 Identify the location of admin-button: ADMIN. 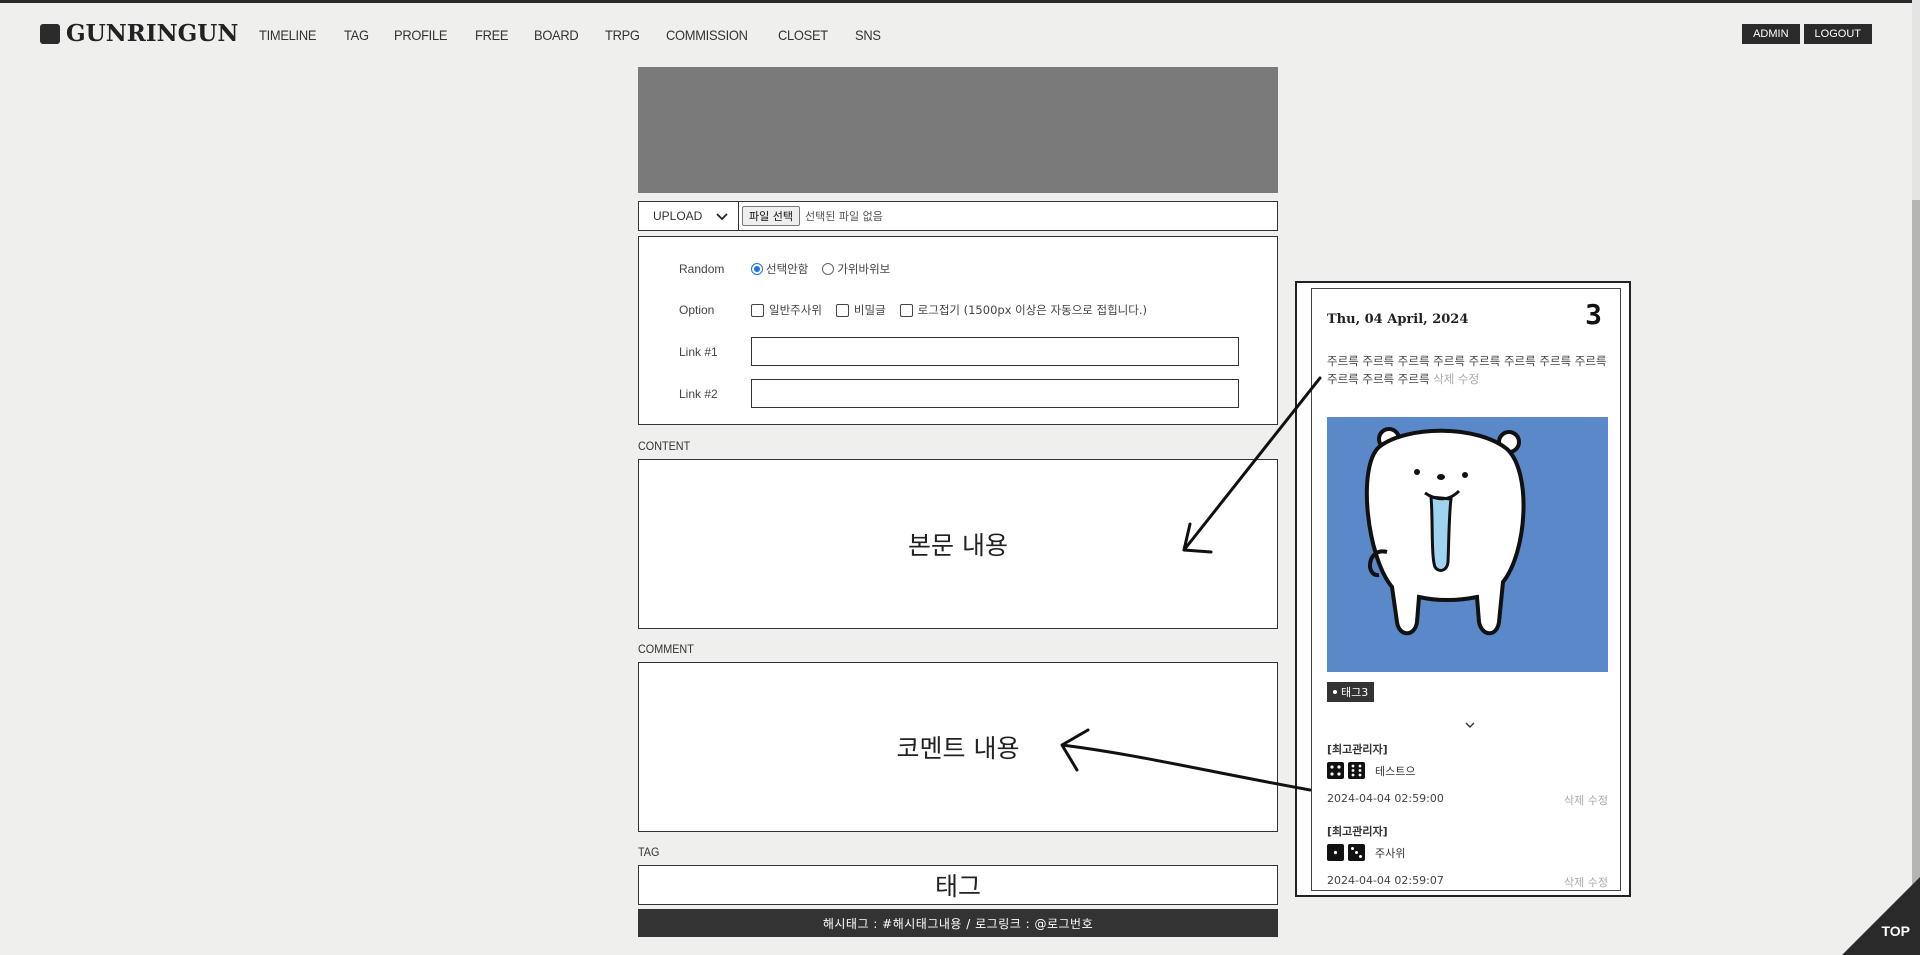
(1771, 34).